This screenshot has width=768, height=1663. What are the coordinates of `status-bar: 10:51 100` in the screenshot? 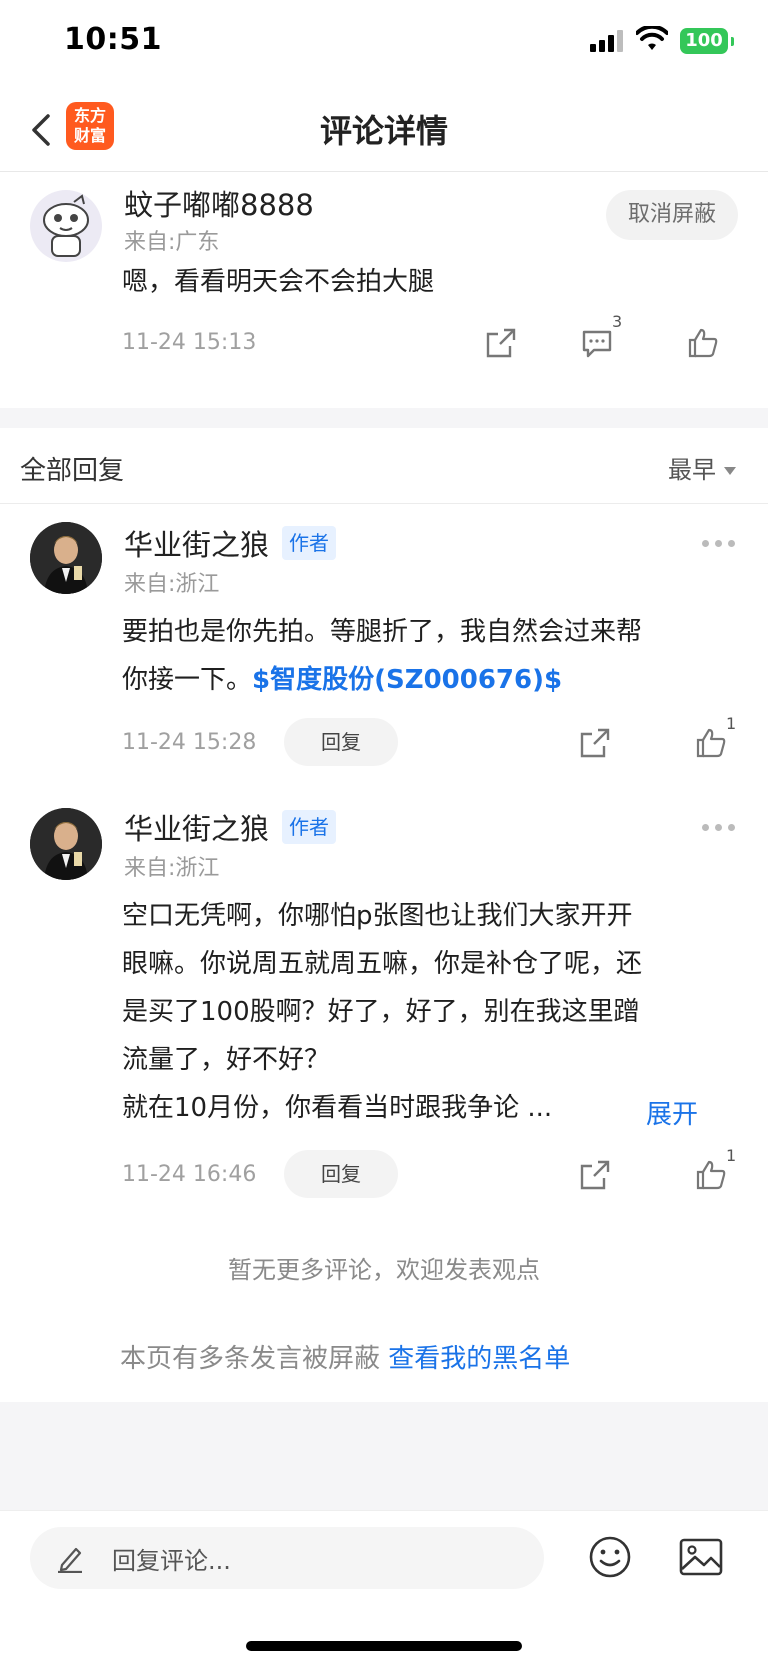 It's located at (384, 44).